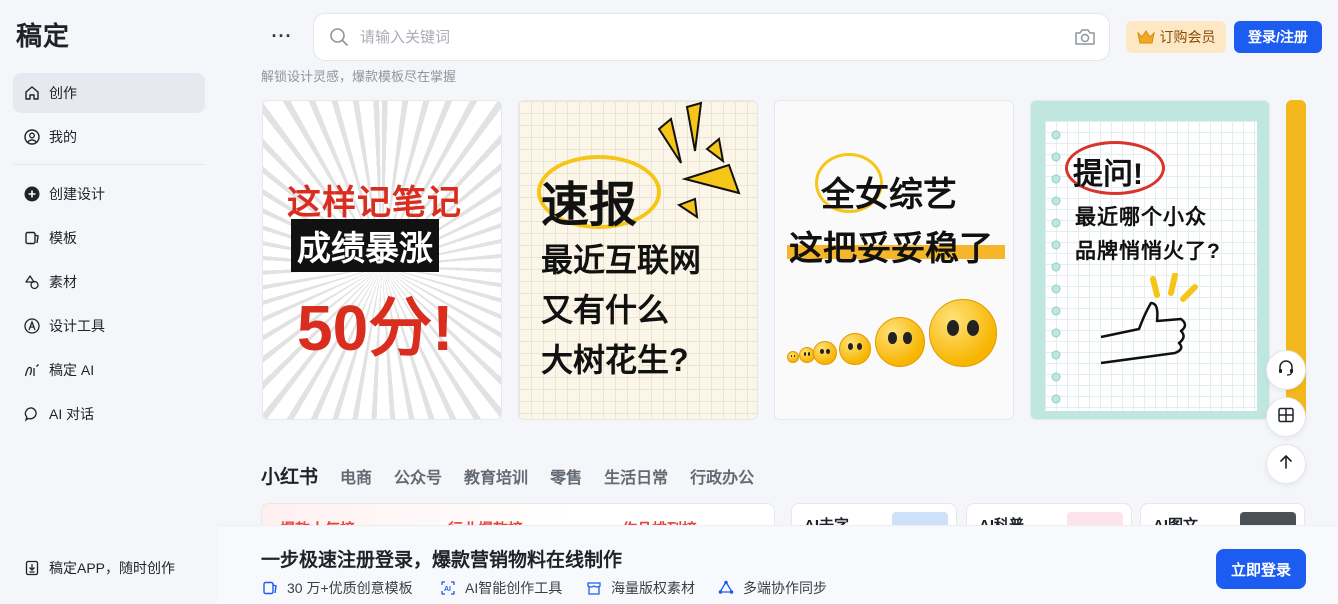 Image resolution: width=1338 pixels, height=604 pixels. I want to click on guide-button, so click(1286, 417).